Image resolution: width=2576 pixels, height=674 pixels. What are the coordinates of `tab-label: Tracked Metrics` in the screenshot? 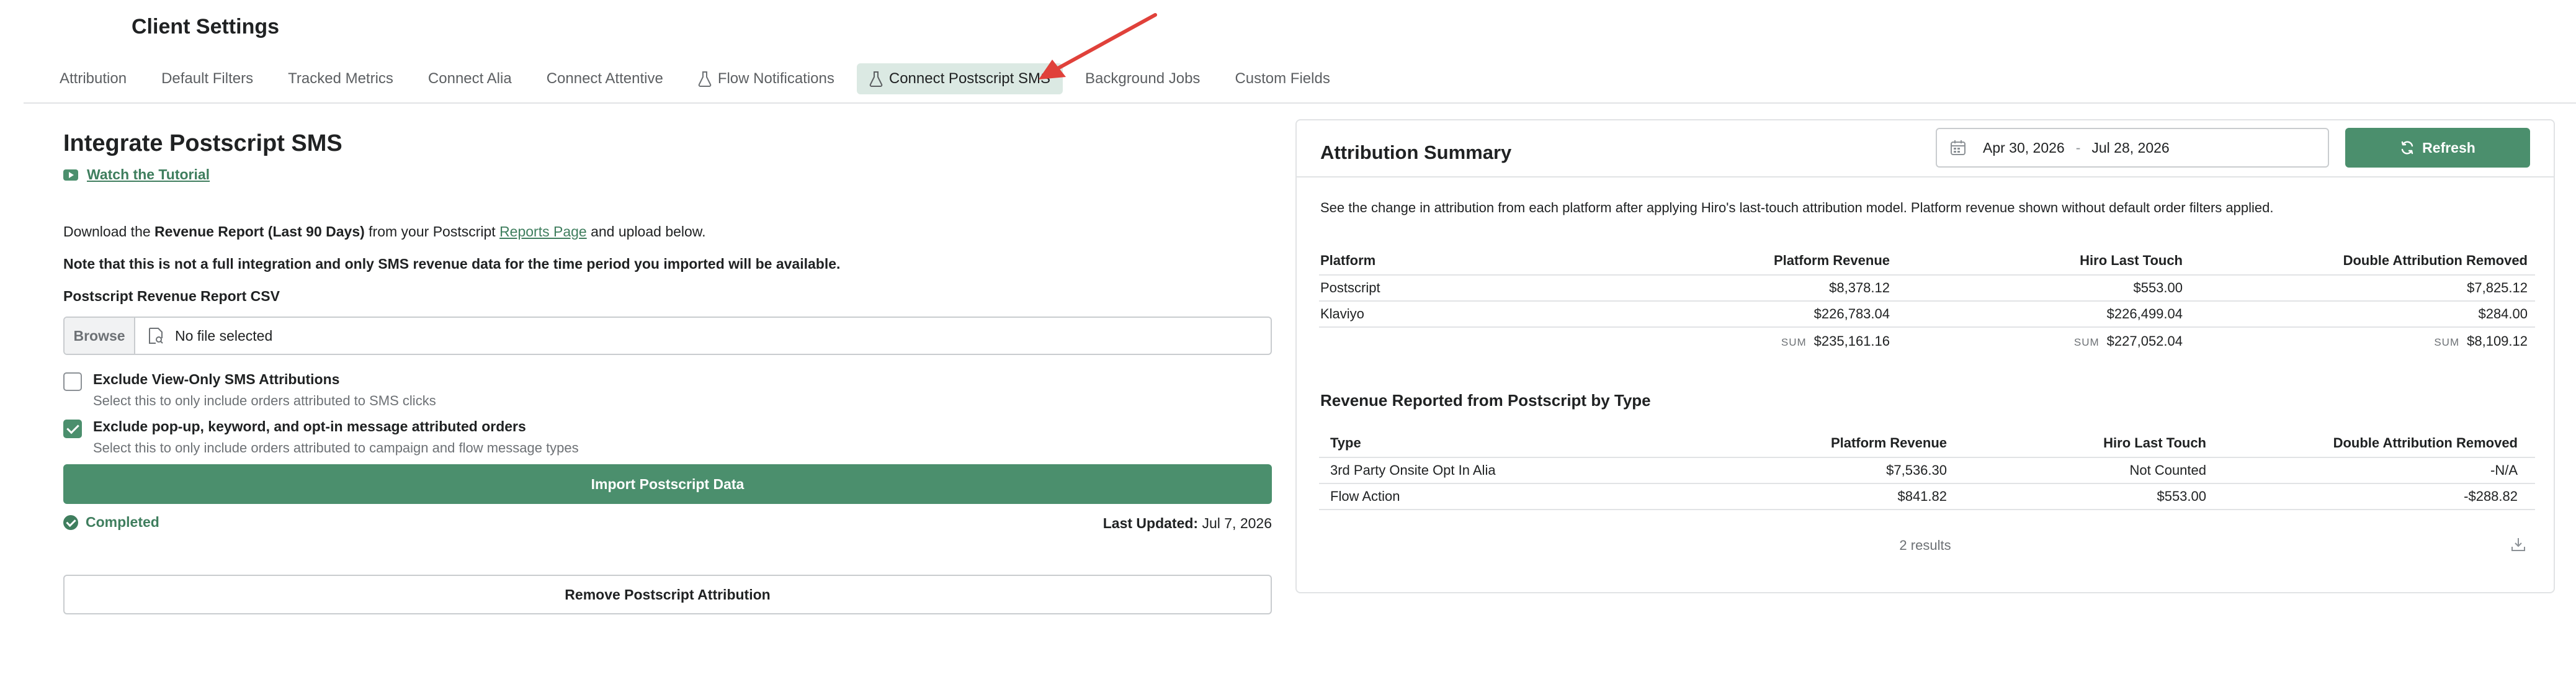 It's located at (340, 78).